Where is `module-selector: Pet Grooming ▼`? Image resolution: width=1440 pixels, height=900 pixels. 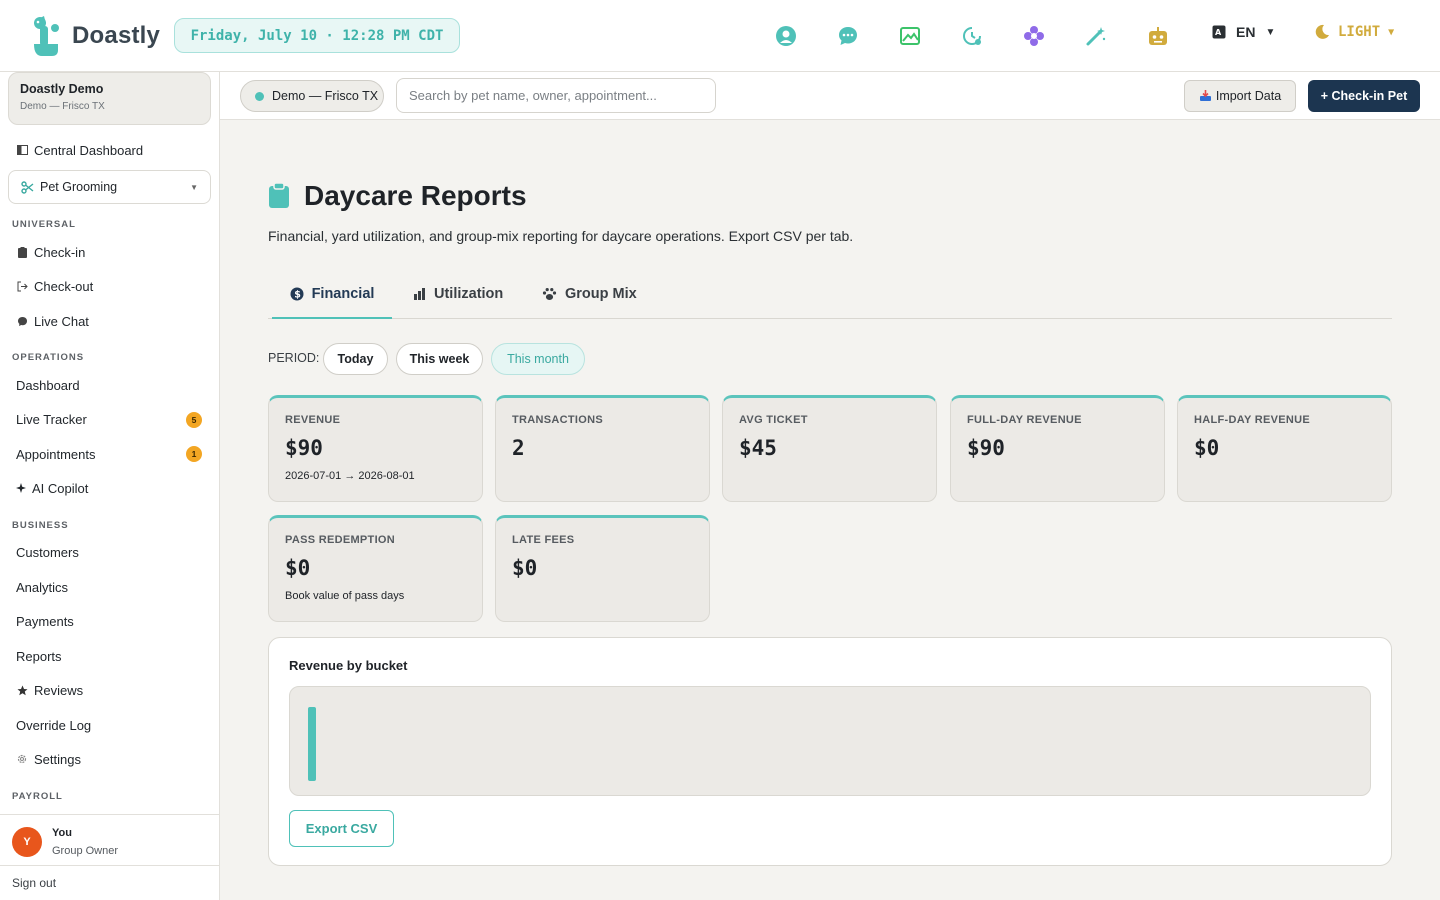
module-selector: Pet Grooming ▼ is located at coordinates (109, 187).